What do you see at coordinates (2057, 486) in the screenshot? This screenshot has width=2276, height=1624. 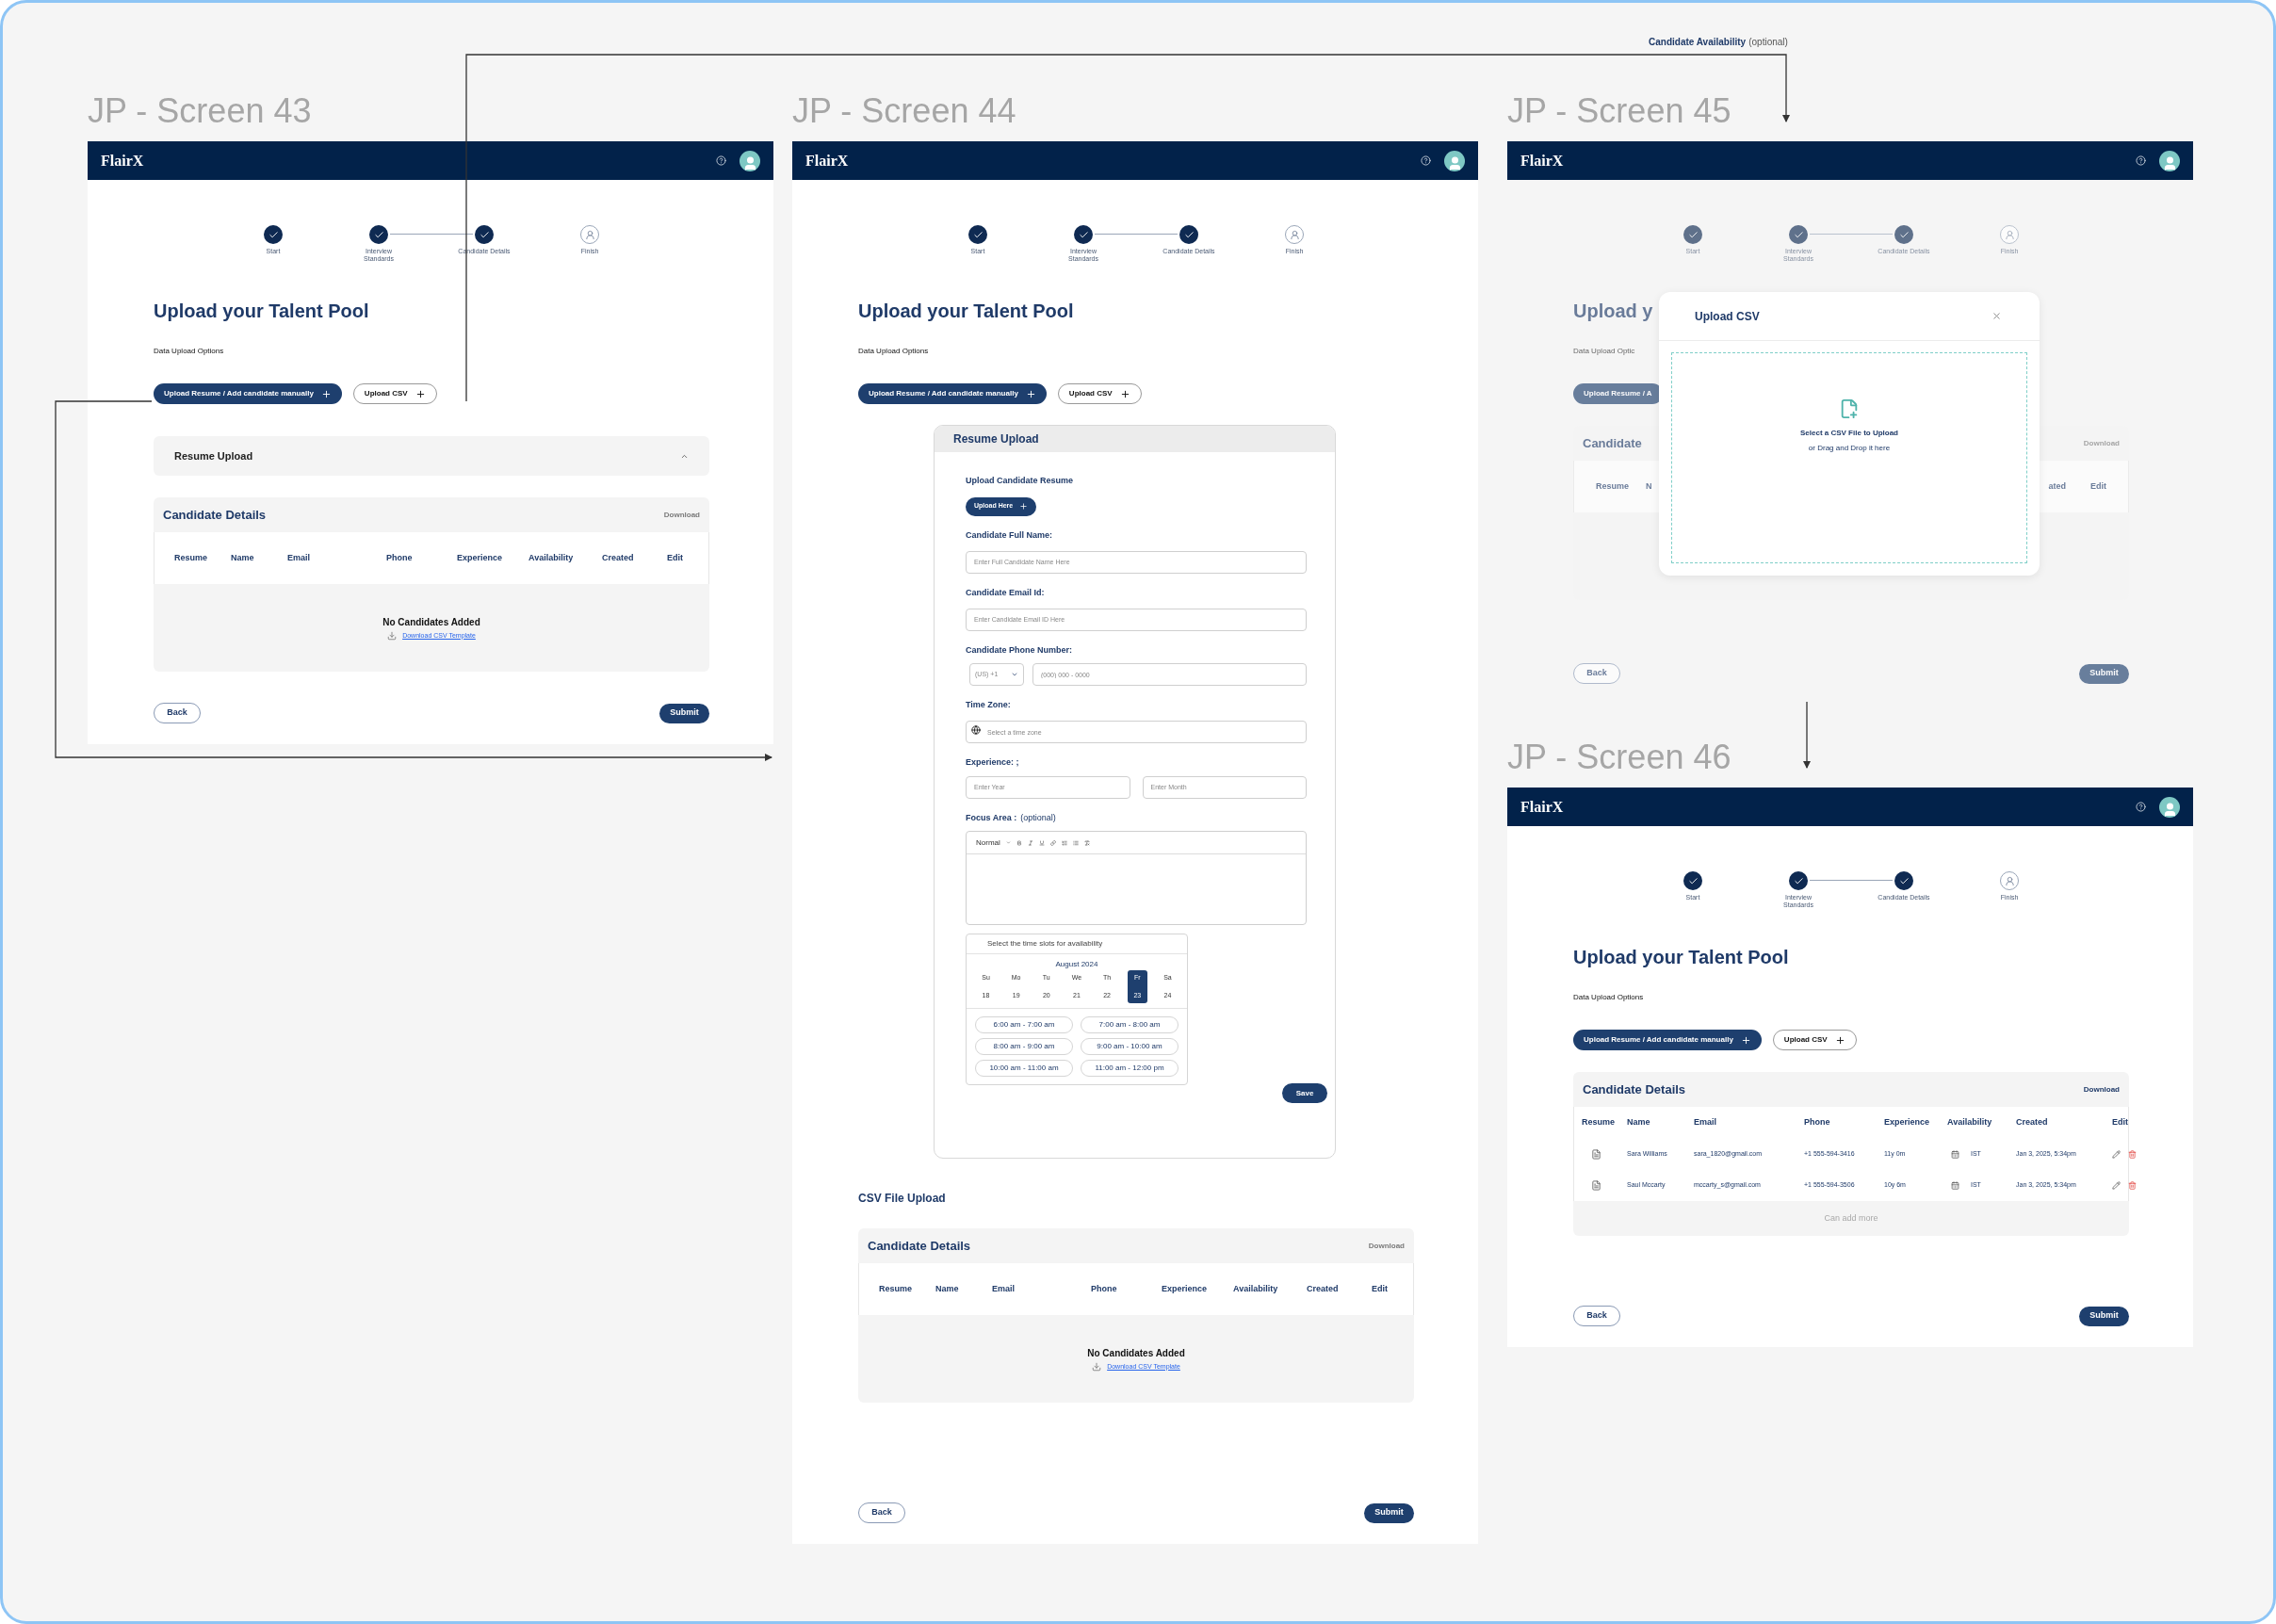 I see `column-header: ated` at bounding box center [2057, 486].